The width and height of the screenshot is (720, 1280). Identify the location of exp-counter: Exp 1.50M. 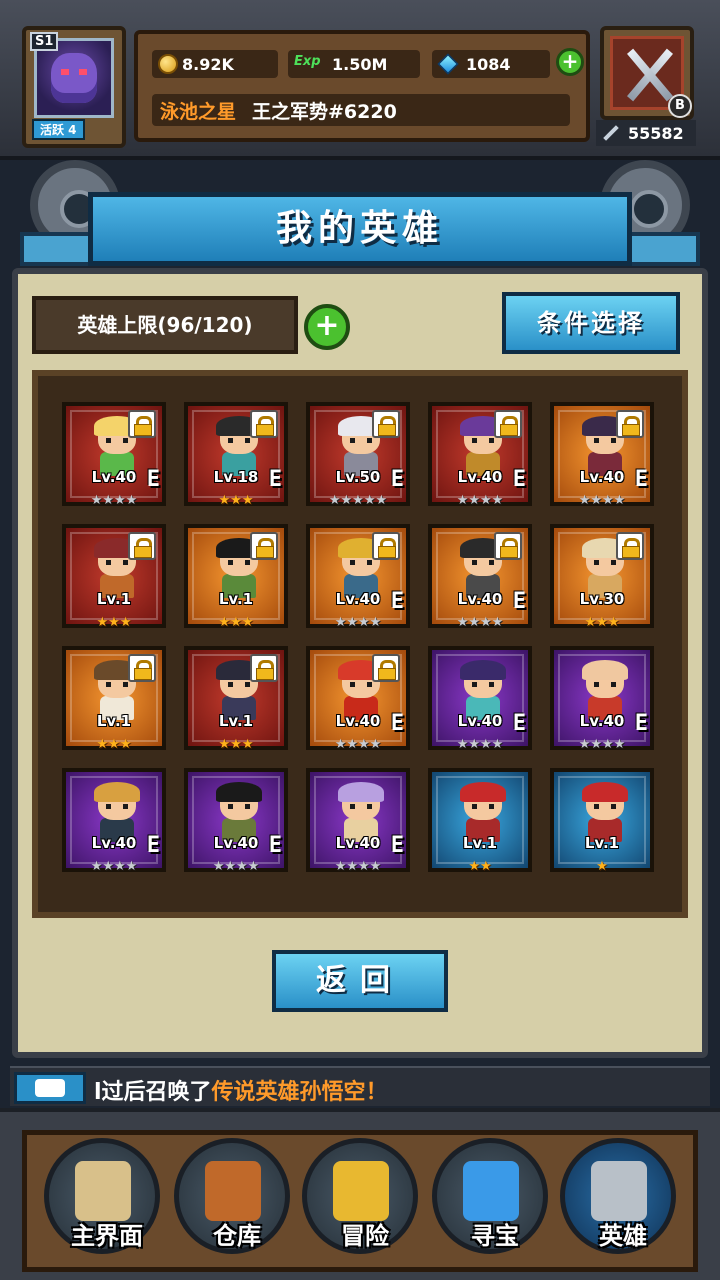
(354, 64).